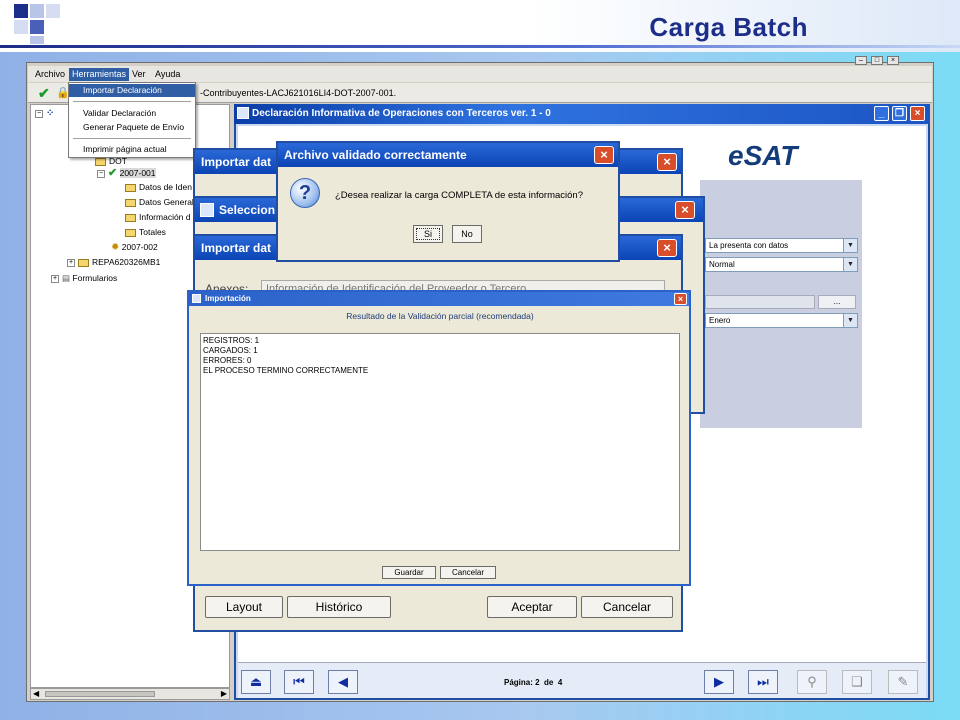 This screenshot has width=960, height=720. Describe the element at coordinates (132, 149) in the screenshot. I see `menu-item-imprimir: Imprimir página actual` at that location.